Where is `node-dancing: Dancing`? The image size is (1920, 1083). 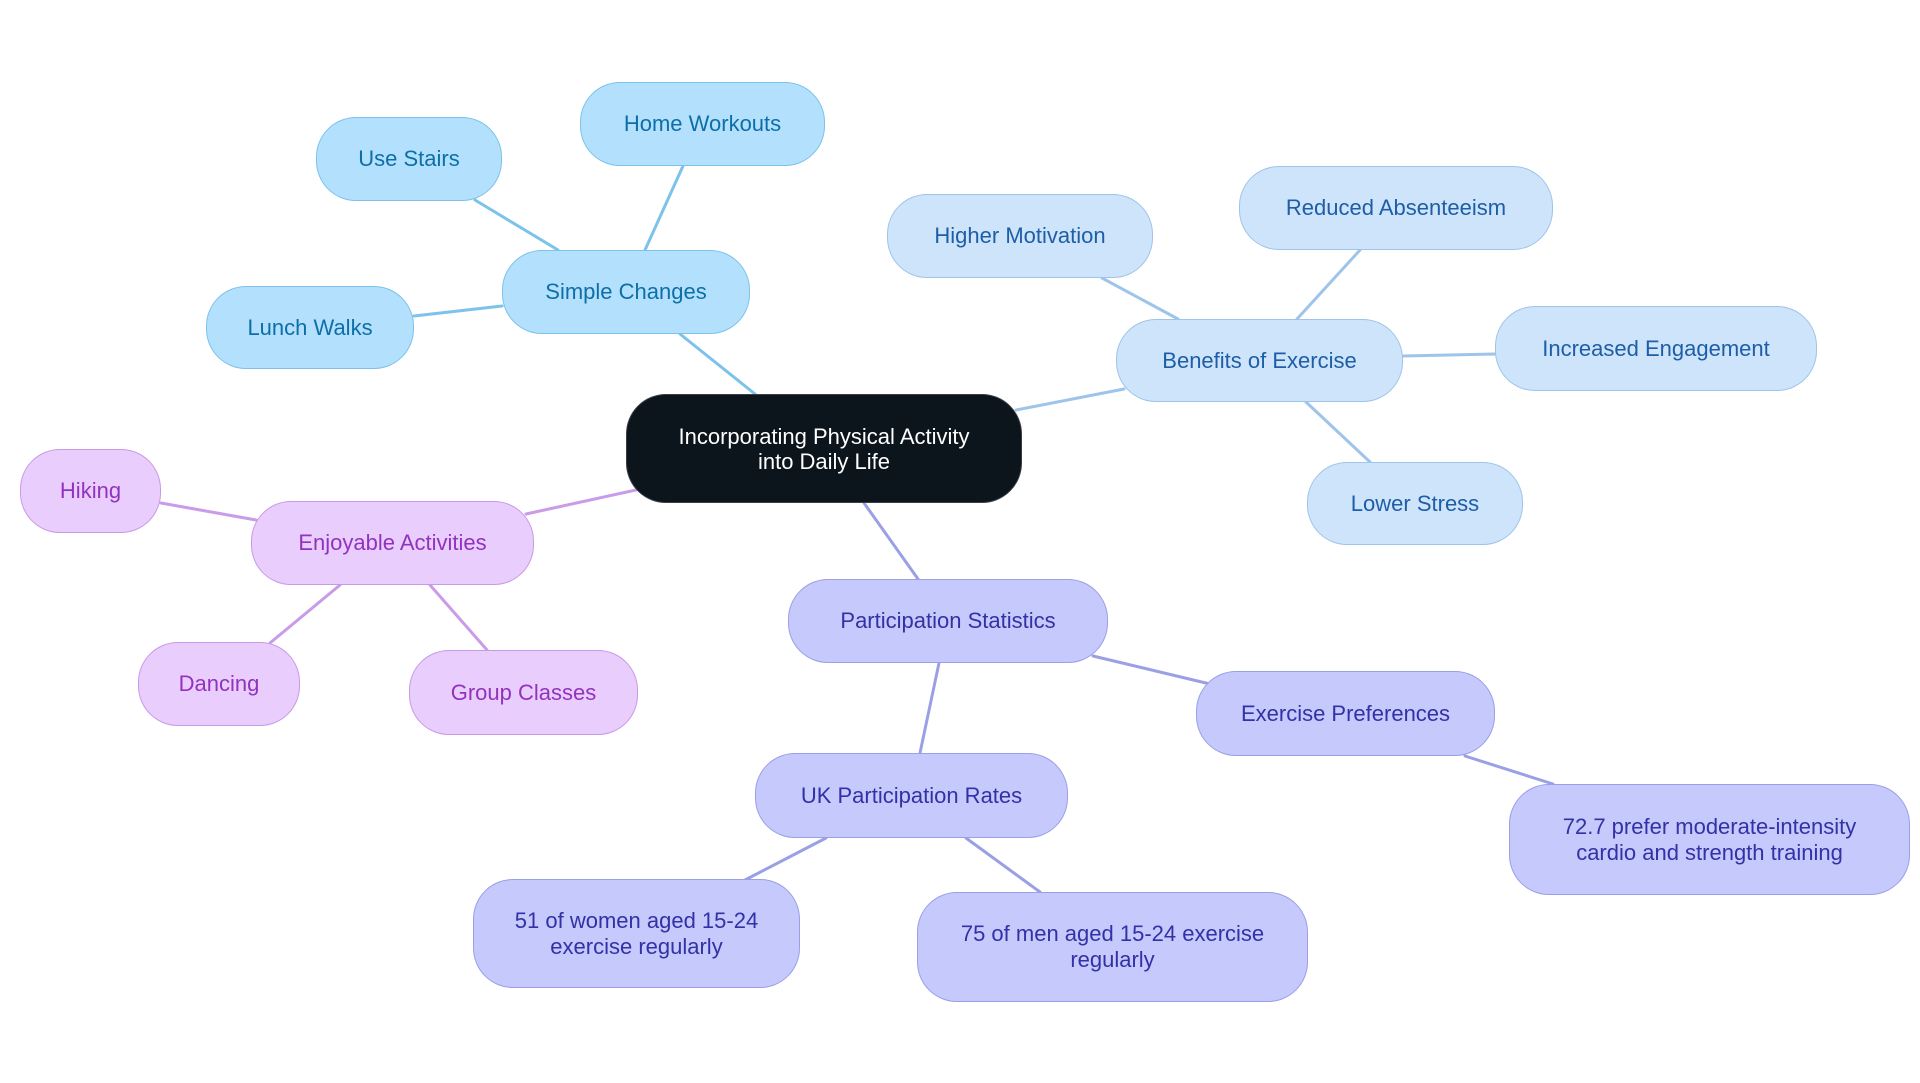 node-dancing: Dancing is located at coordinates (219, 684).